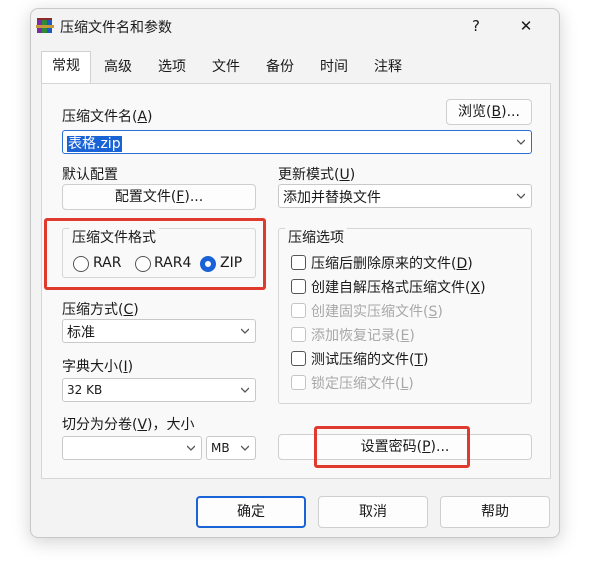 The image size is (590, 567). Describe the element at coordinates (495, 512) in the screenshot. I see `help-button: 帮助` at that location.